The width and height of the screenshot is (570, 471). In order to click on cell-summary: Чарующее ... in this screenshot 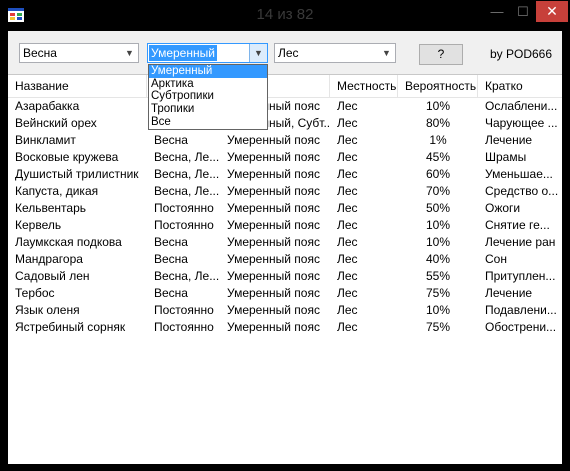, I will do `click(521, 123)`.